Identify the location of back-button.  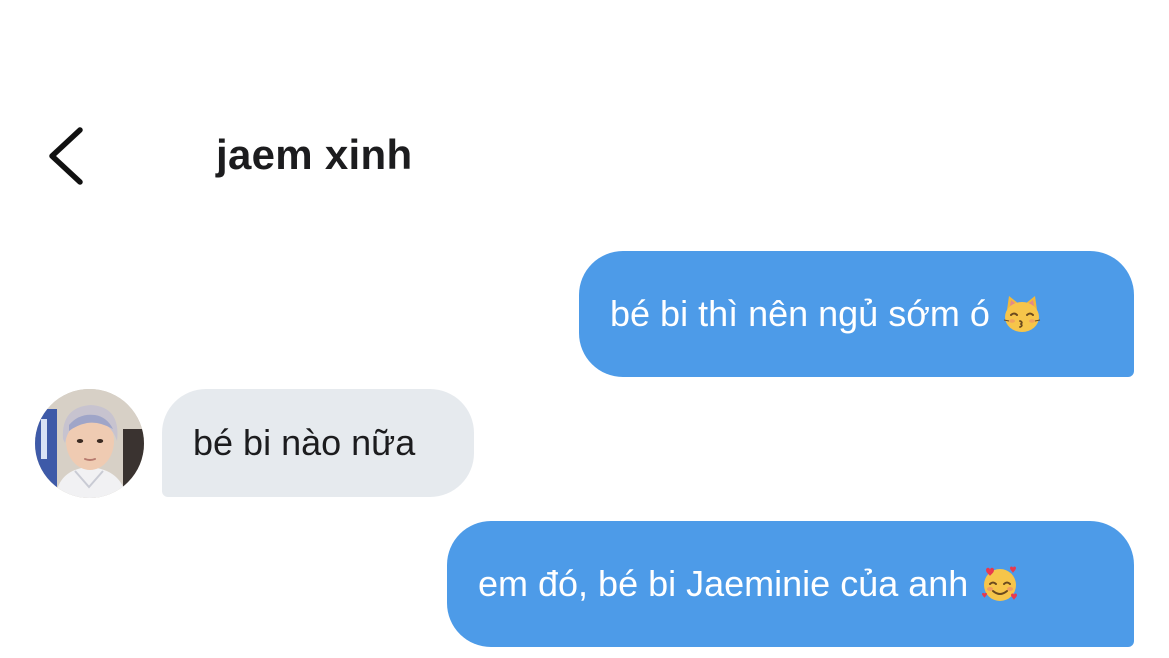
(66, 156).